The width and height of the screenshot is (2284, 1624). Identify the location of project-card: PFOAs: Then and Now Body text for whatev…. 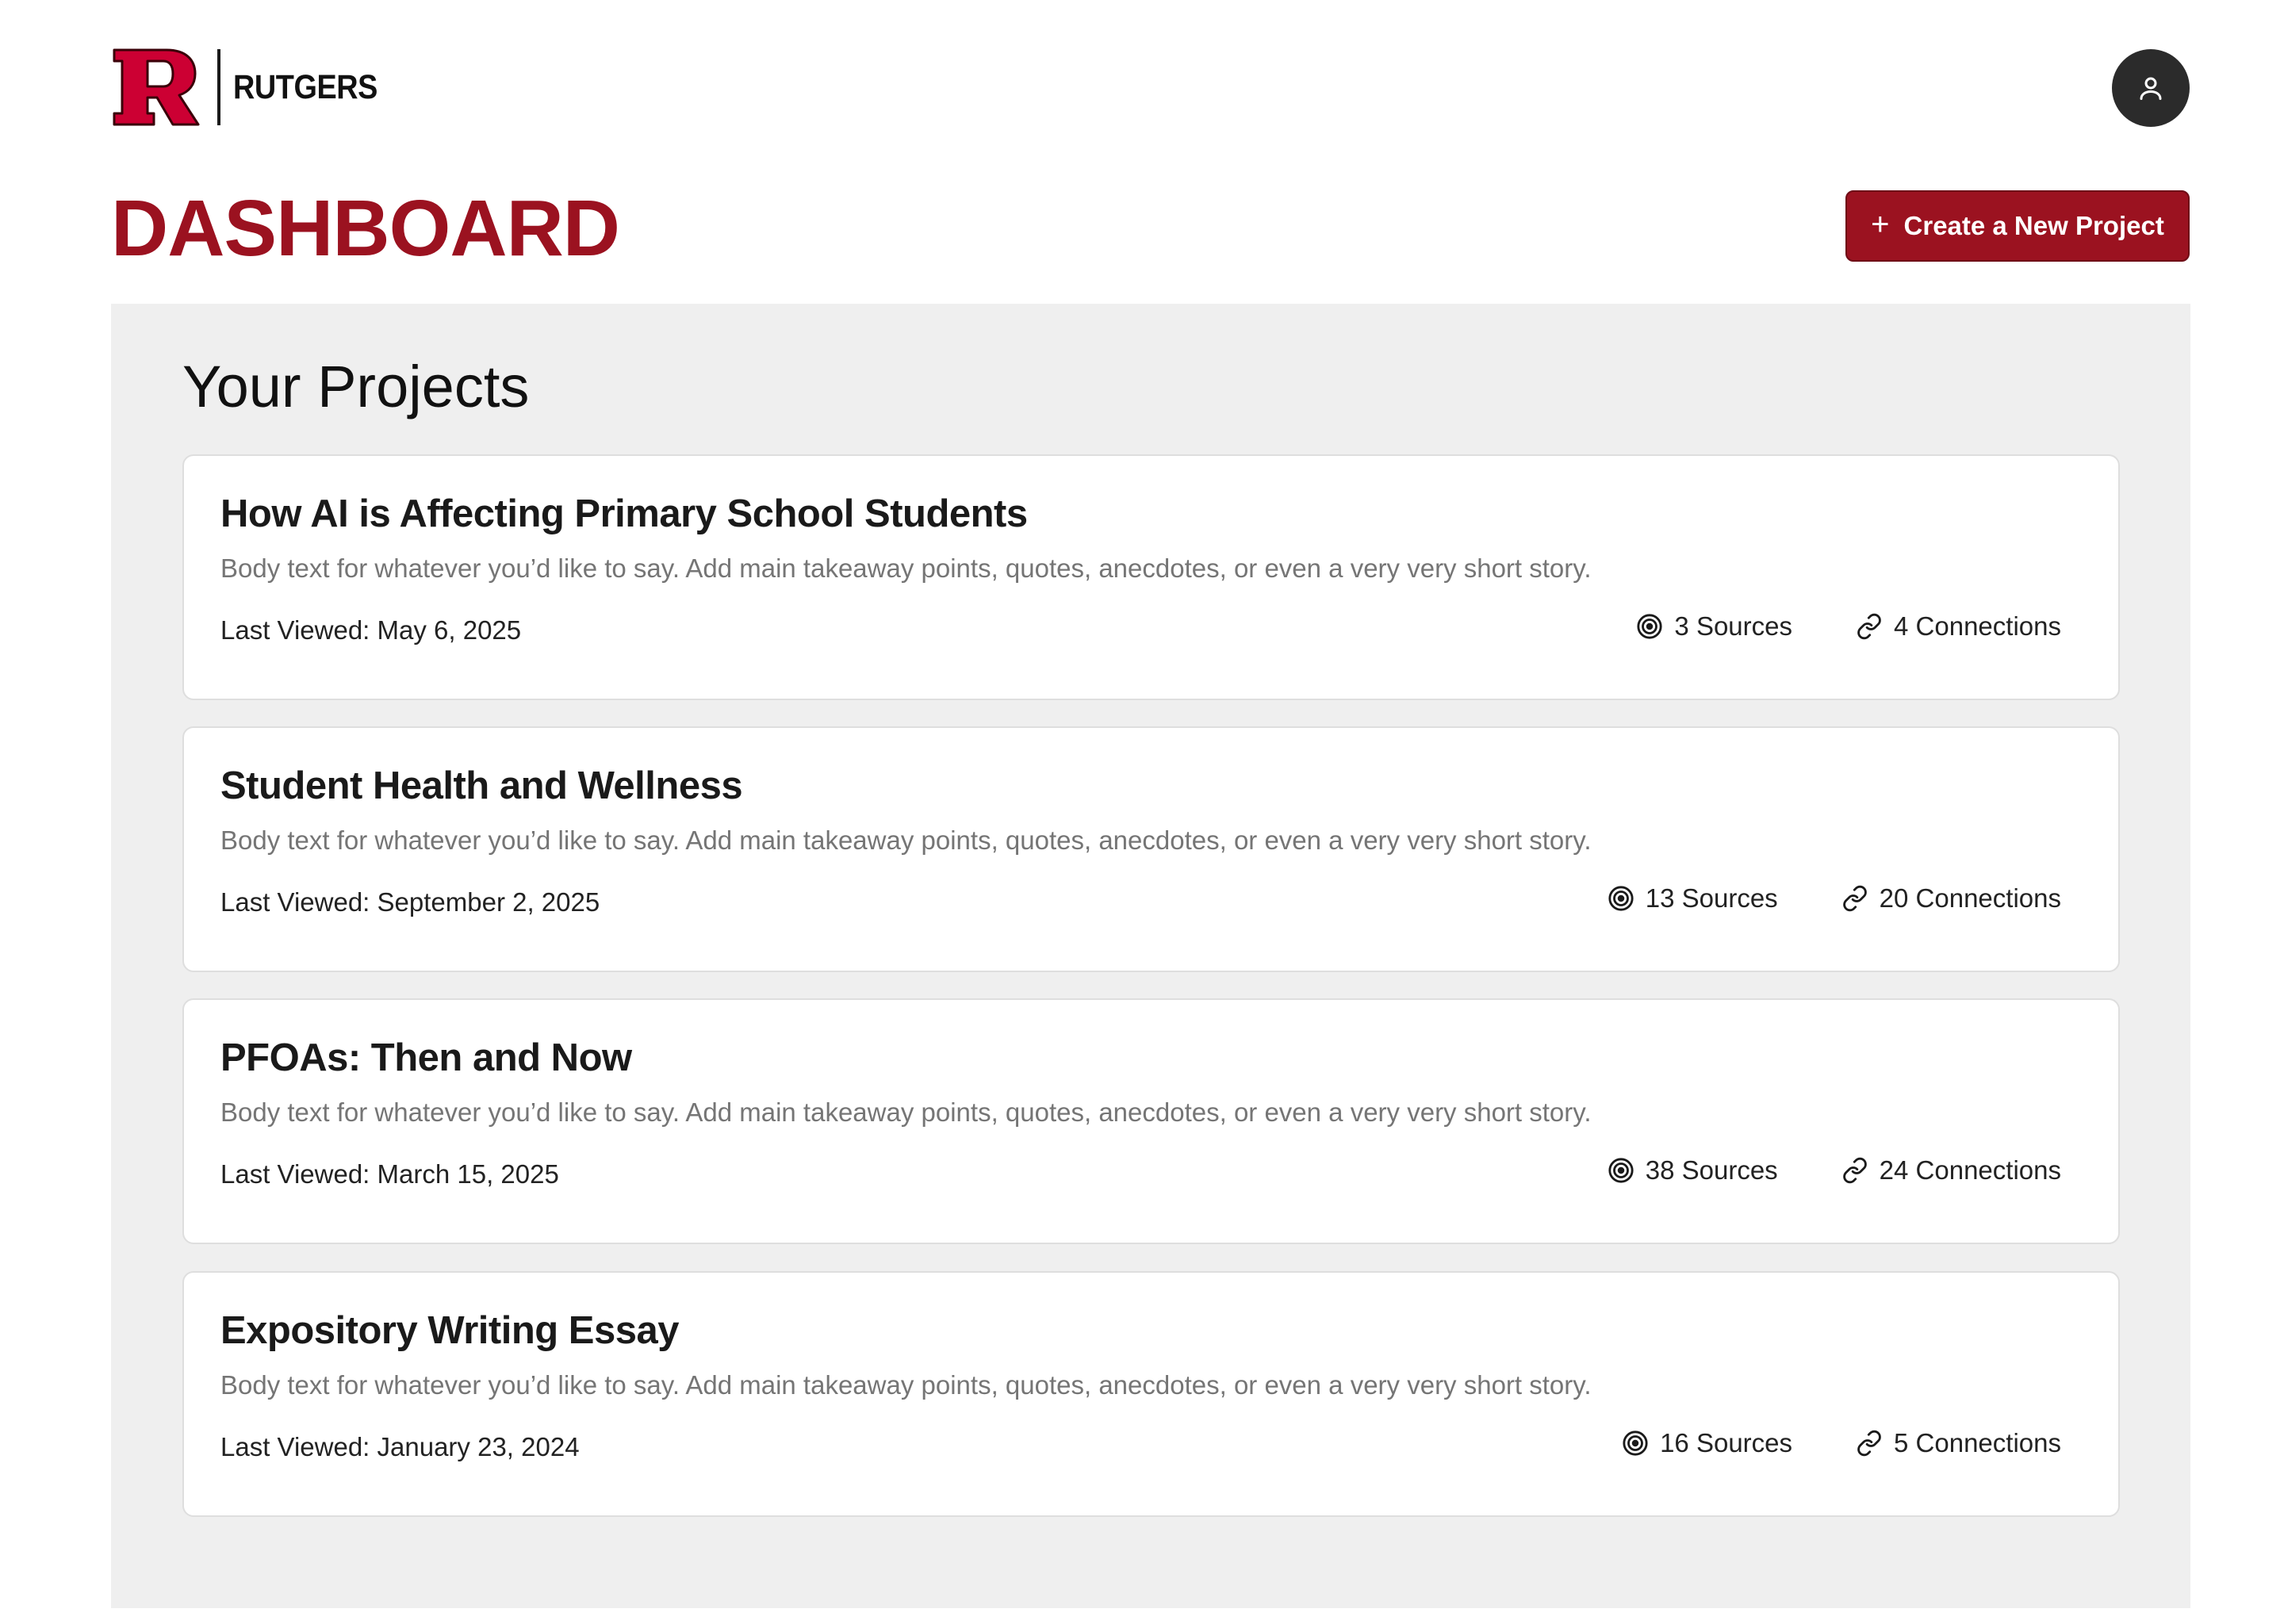
(1151, 1121).